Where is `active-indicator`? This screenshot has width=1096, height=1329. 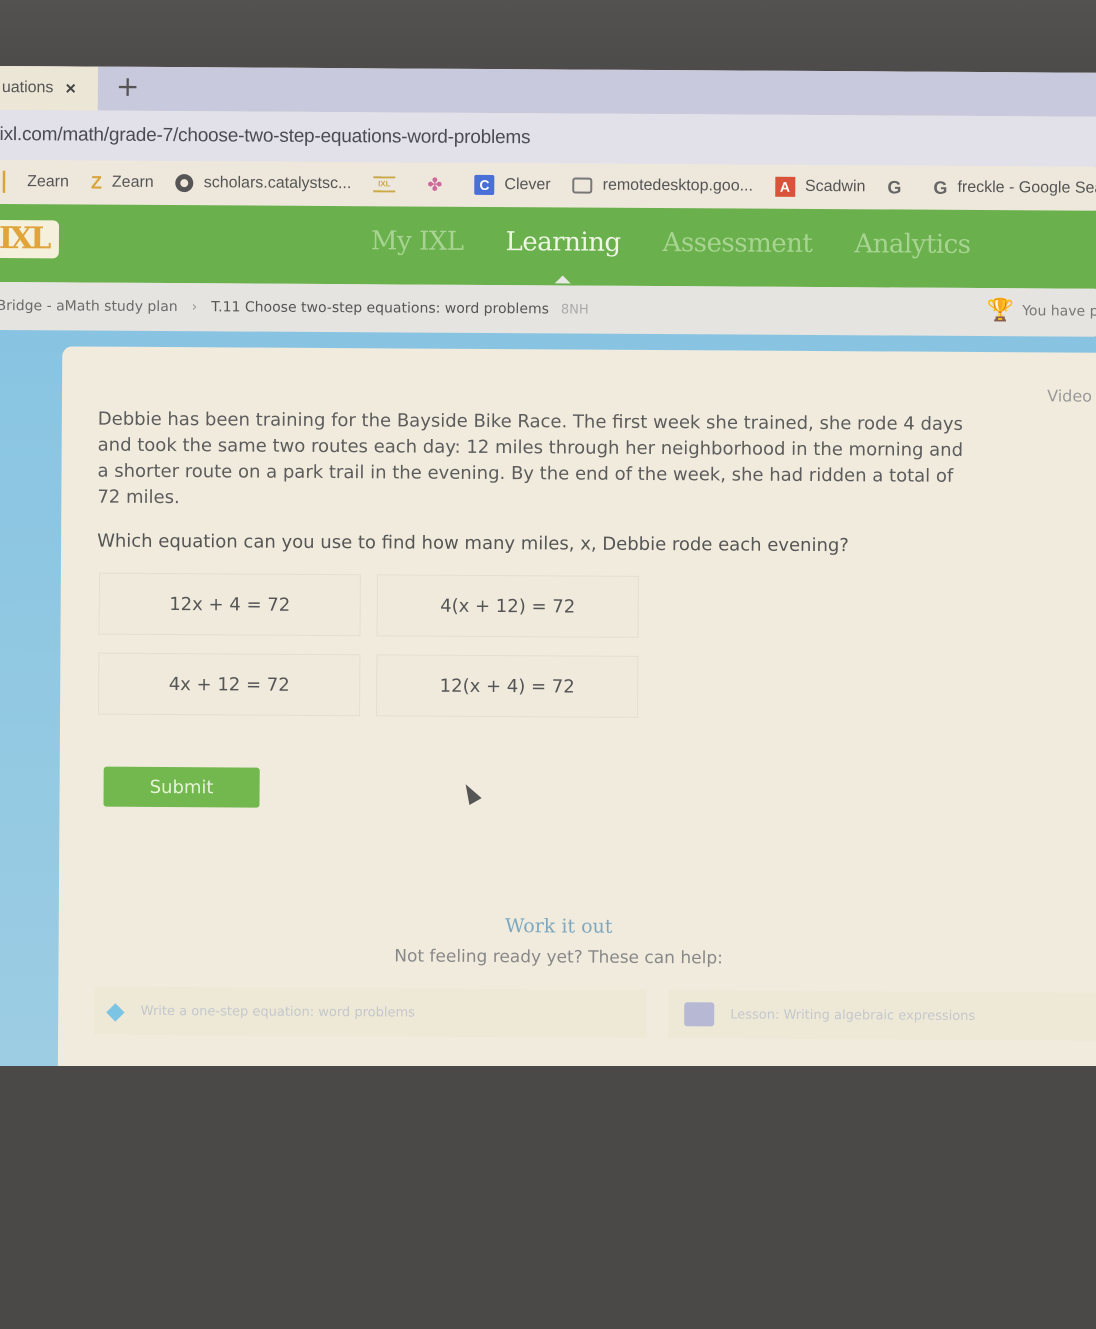 active-indicator is located at coordinates (562, 279).